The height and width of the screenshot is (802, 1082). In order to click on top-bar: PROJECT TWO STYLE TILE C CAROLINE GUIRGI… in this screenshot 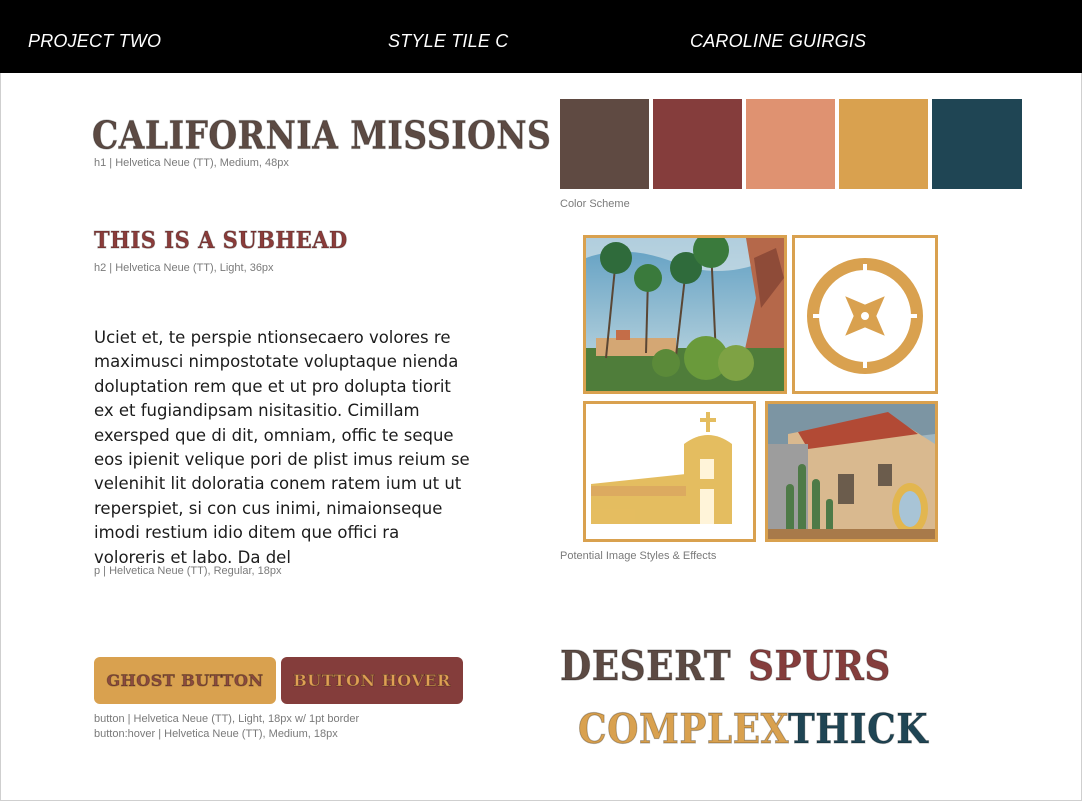, I will do `click(541, 36)`.